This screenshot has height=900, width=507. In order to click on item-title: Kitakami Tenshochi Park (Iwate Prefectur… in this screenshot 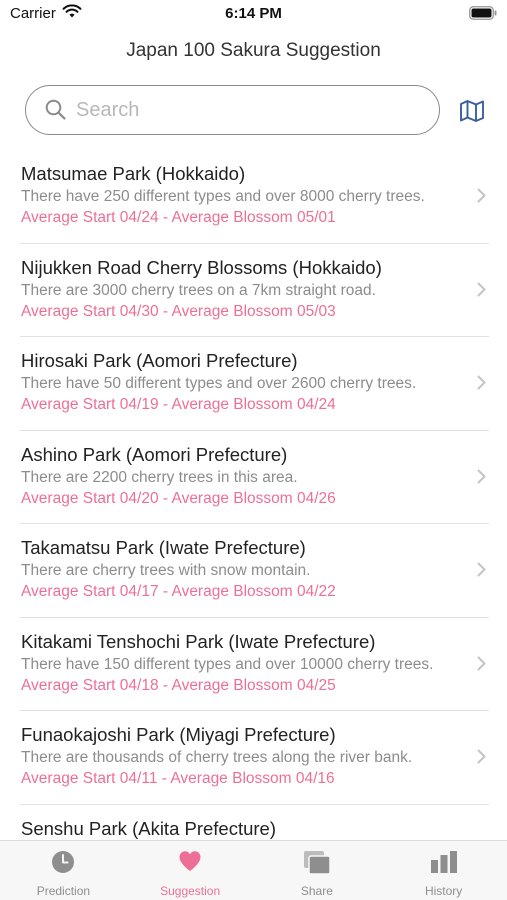, I will do `click(198, 641)`.